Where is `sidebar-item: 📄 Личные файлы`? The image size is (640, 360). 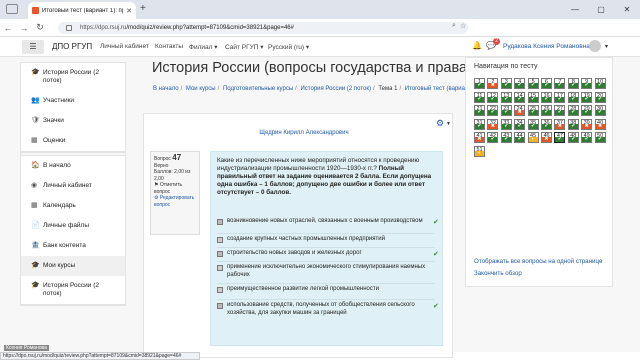 sidebar-item: 📄 Личные файлы is located at coordinates (73, 226).